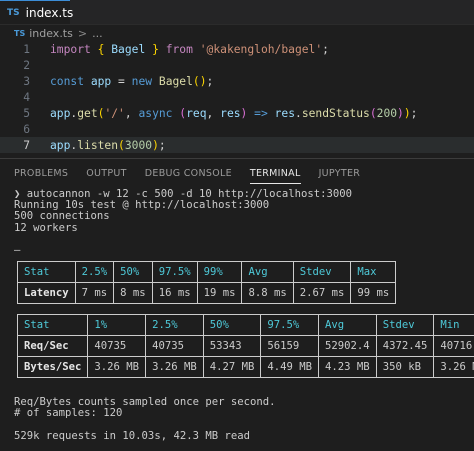  I want to click on table-cell: 8 ms, so click(133, 293).